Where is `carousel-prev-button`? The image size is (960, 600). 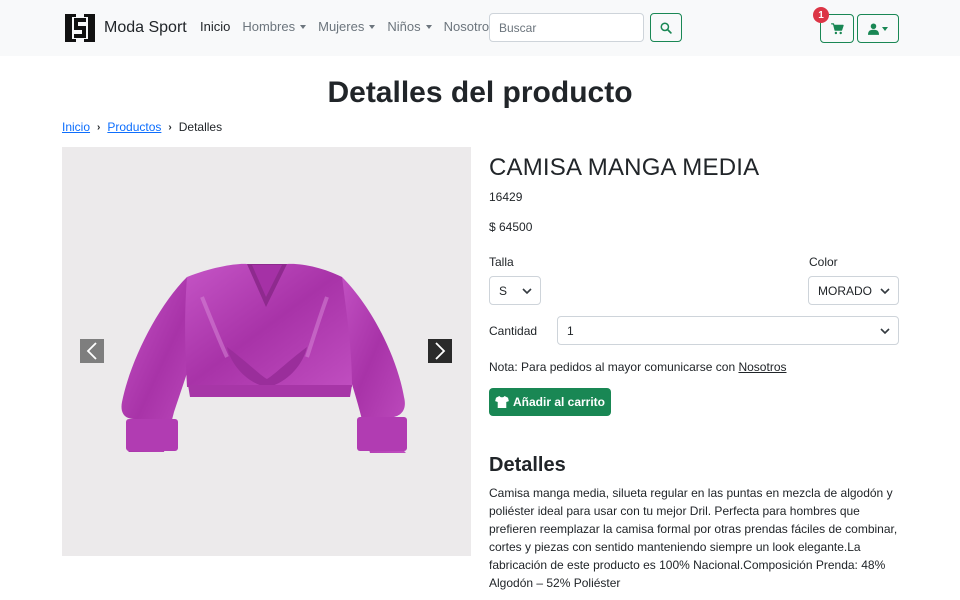
carousel-prev-button is located at coordinates (92, 351).